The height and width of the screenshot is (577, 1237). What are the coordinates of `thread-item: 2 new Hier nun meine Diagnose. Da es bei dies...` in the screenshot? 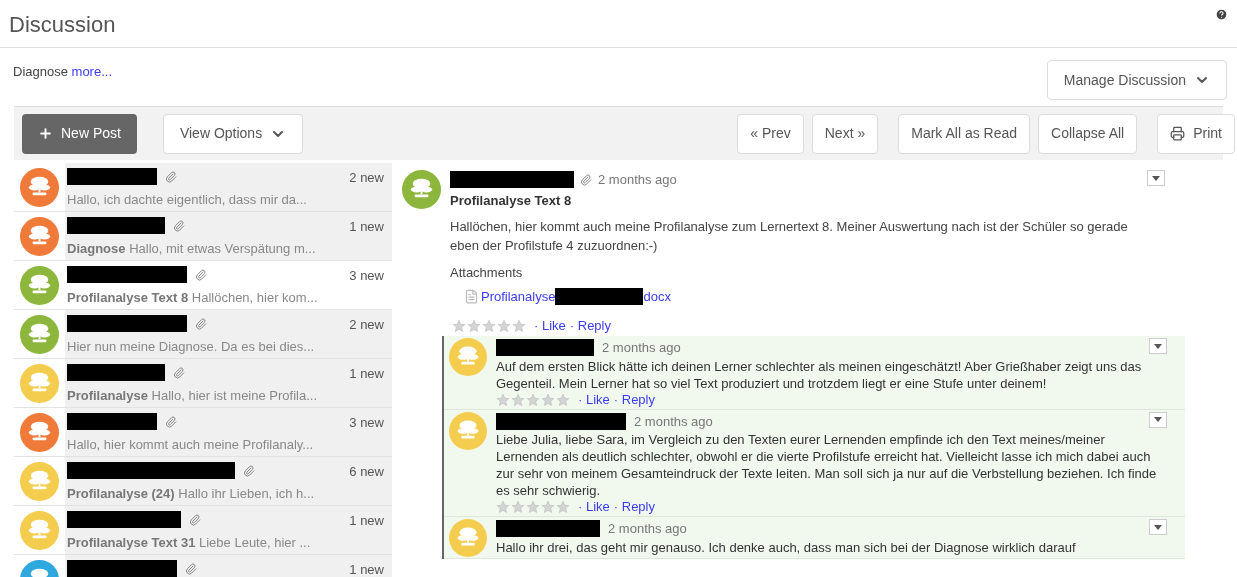 It's located at (203, 334).